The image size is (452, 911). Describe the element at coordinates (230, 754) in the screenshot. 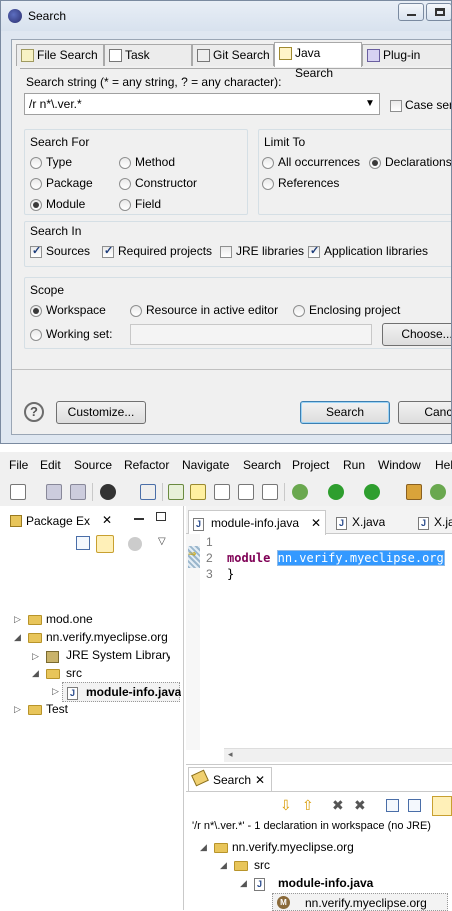

I see `scroll-left-icon: ◂` at that location.